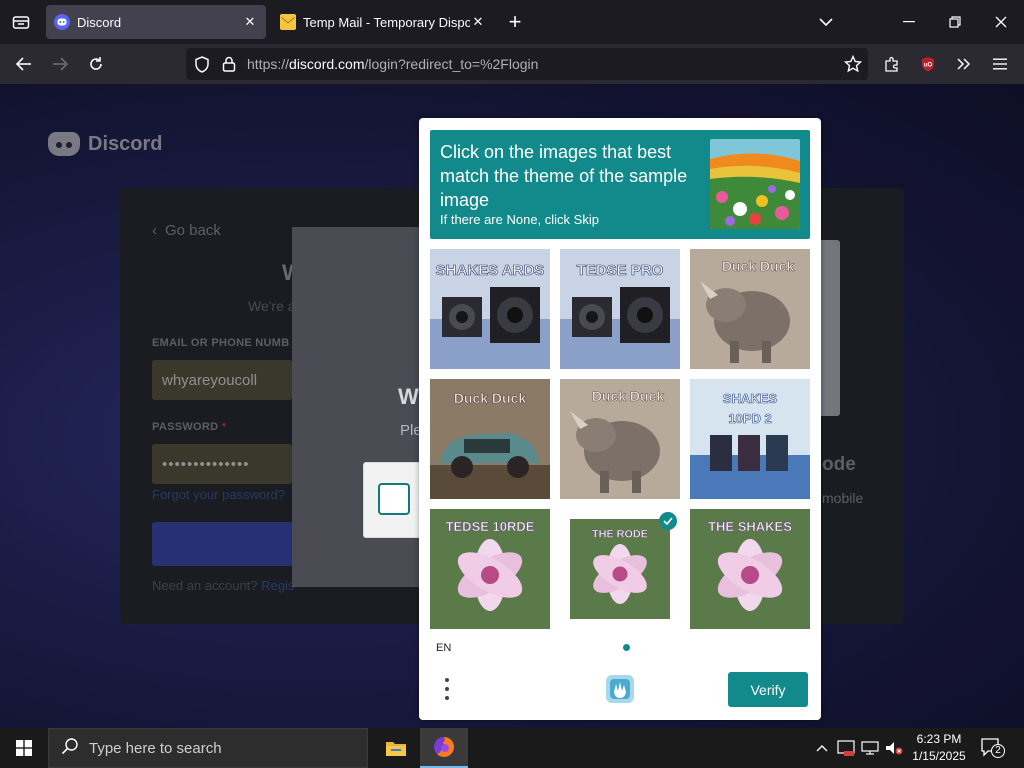 This screenshot has width=1024, height=768. I want to click on captcha-image-flower: THE SHAKES, so click(750, 569).